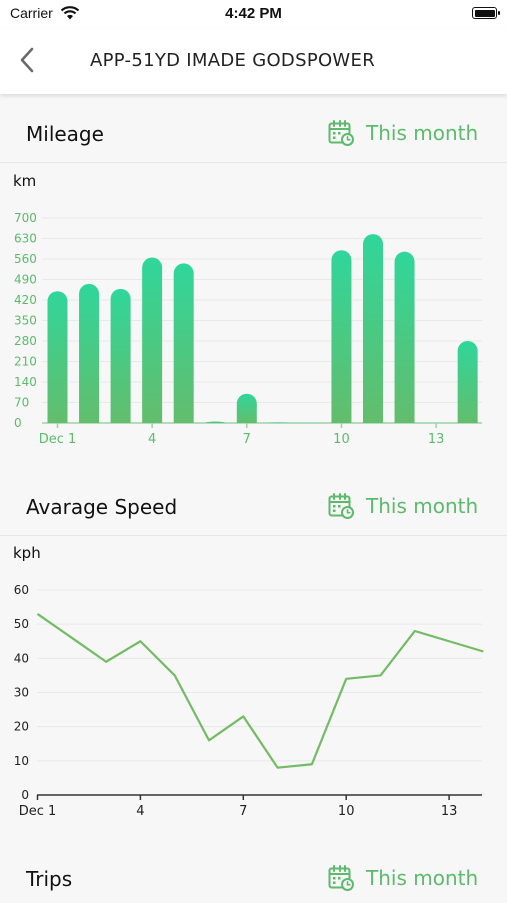 Image resolution: width=507 pixels, height=903 pixels. I want to click on y-tick-label: 140, so click(25, 382).